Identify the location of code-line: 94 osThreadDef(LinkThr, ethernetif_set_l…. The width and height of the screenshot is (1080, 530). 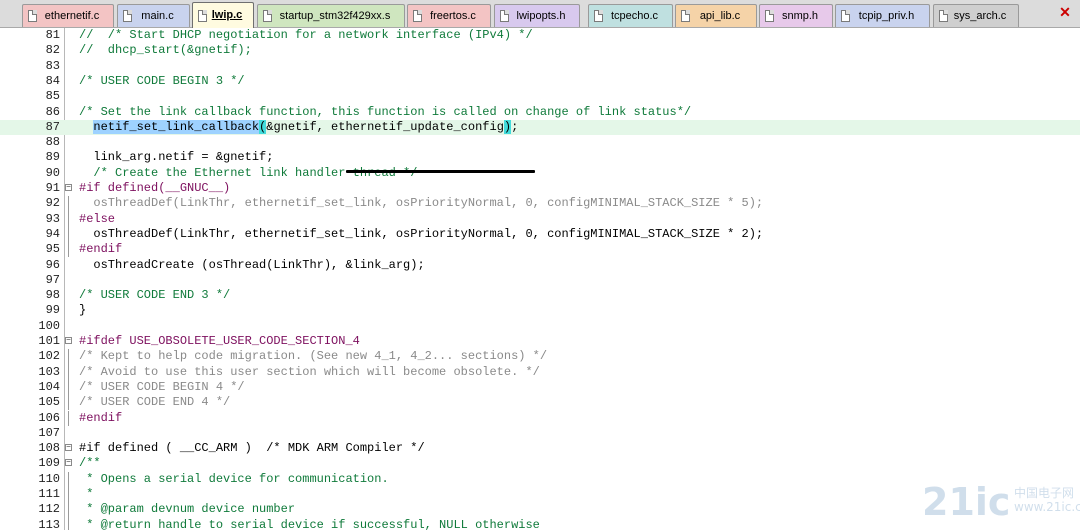
(540, 234).